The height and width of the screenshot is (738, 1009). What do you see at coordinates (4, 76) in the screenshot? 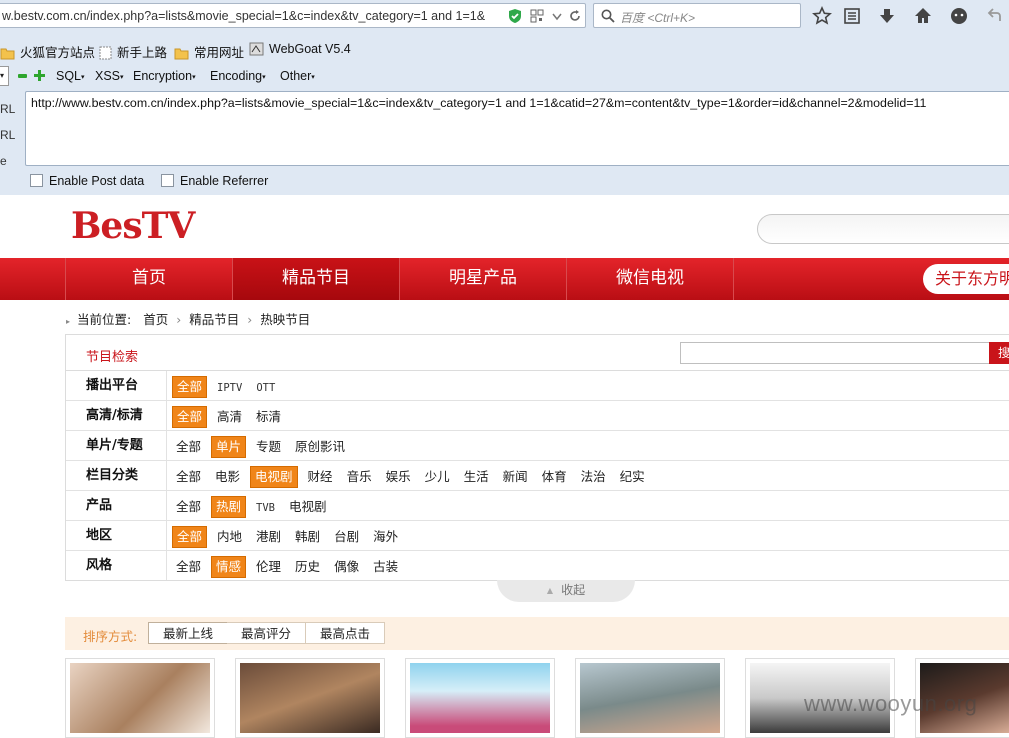
I see `hackbar-dropdown: ▾` at bounding box center [4, 76].